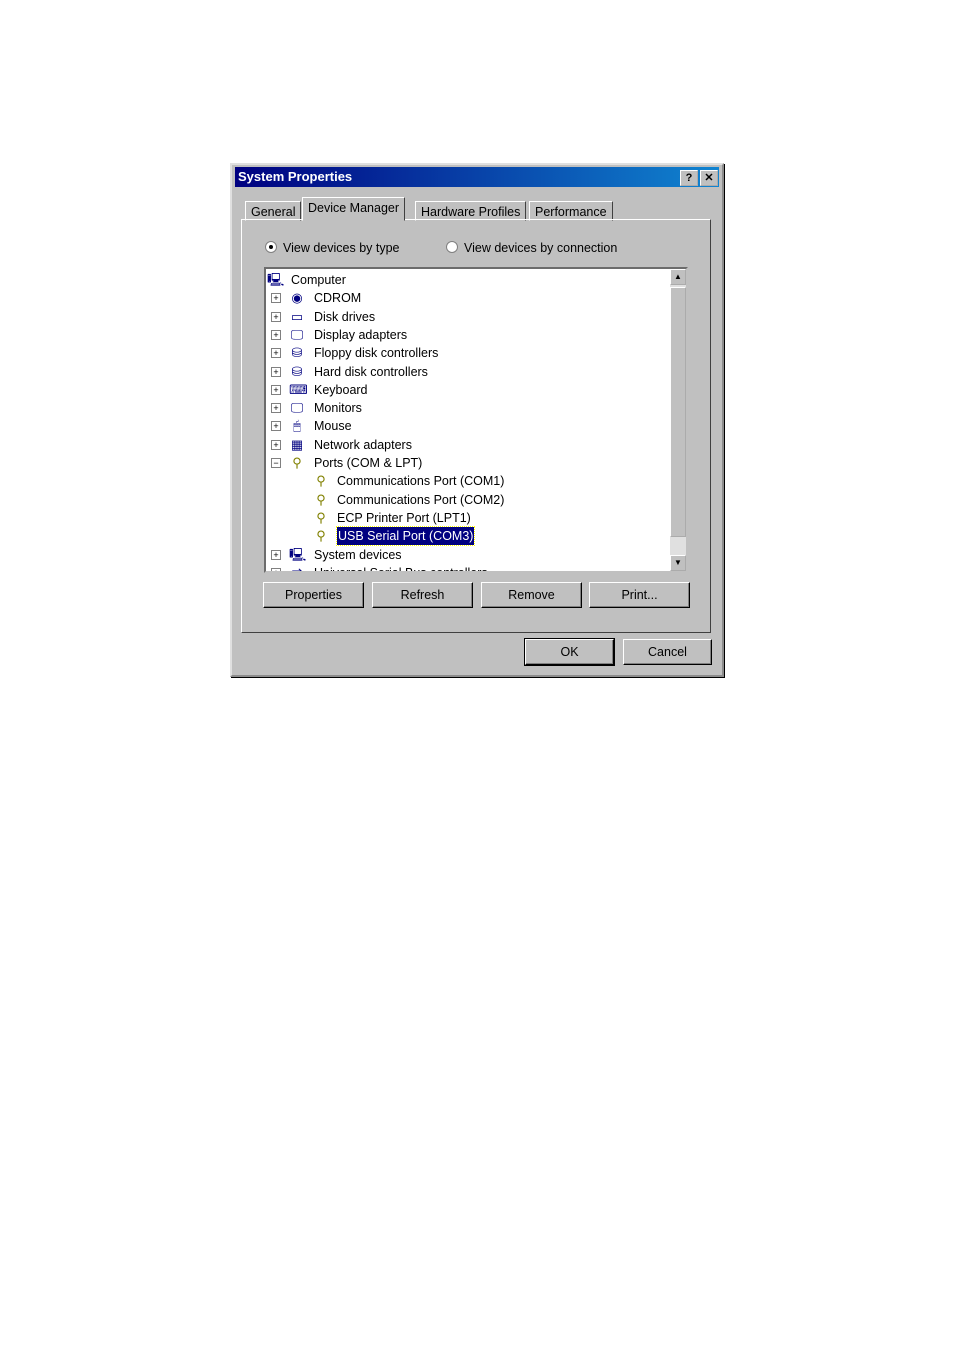 The height and width of the screenshot is (1351, 954). I want to click on tree-item-label: Ports (COM & LPT), so click(368, 463).